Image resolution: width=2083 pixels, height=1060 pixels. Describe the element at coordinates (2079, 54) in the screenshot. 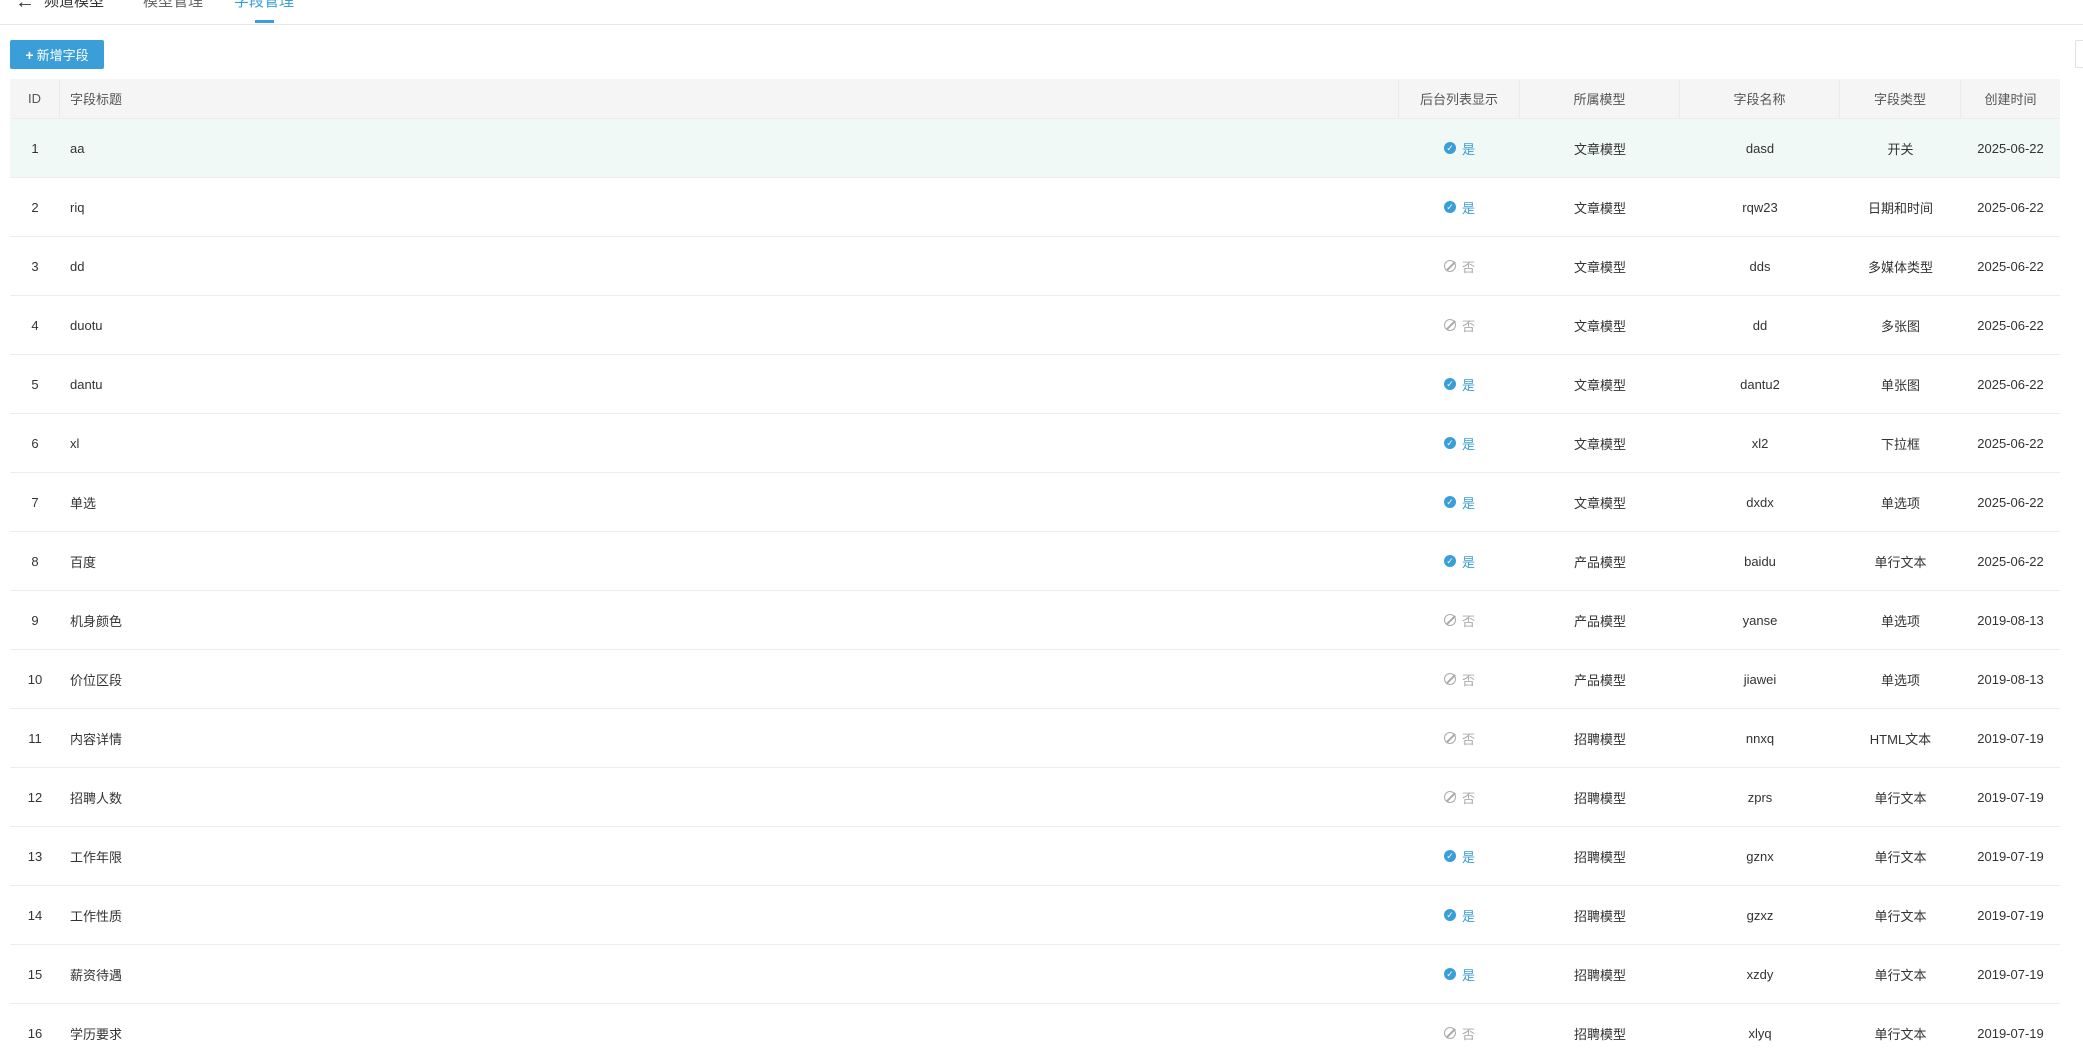

I see `toolbar-right-control` at that location.